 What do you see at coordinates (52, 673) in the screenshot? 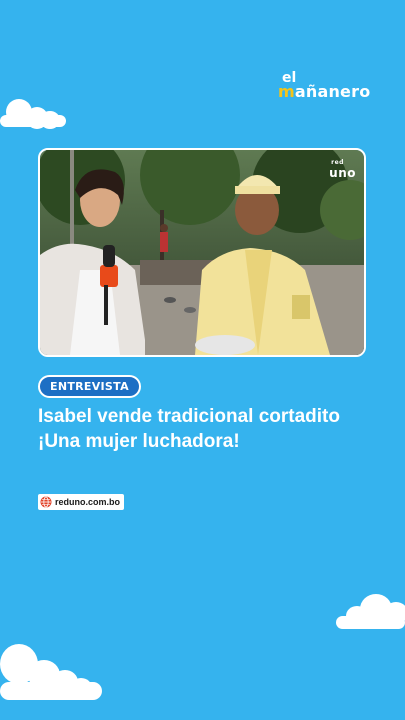
I see `cloud-bottom-left` at bounding box center [52, 673].